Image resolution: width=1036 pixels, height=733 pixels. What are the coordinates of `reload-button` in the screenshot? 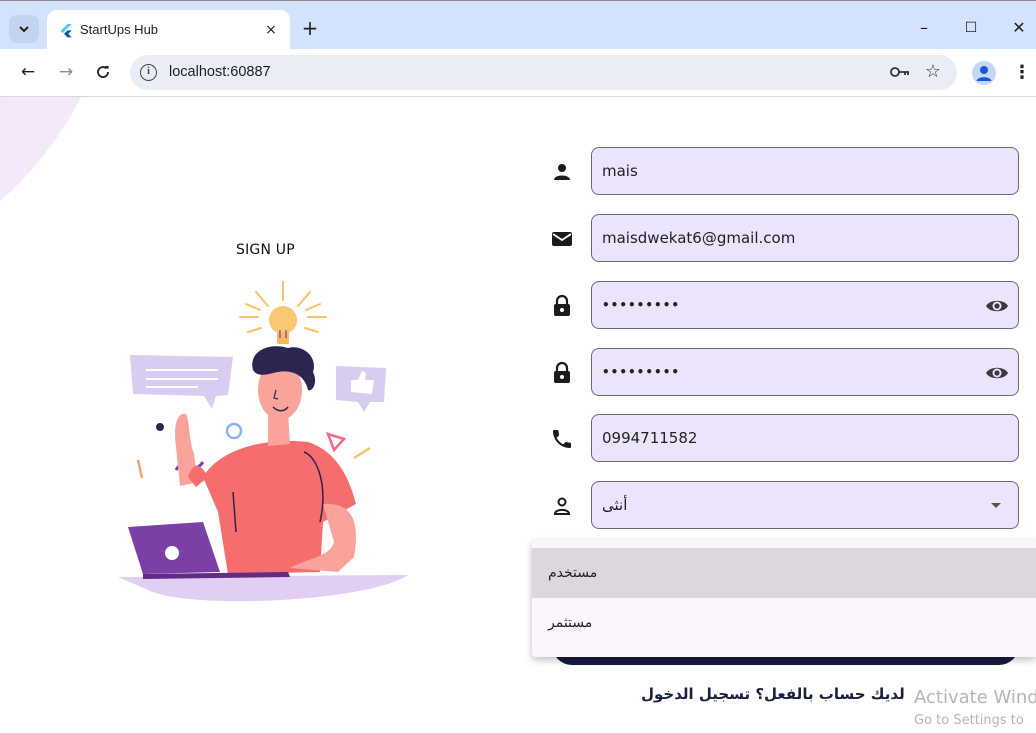 It's located at (103, 72).